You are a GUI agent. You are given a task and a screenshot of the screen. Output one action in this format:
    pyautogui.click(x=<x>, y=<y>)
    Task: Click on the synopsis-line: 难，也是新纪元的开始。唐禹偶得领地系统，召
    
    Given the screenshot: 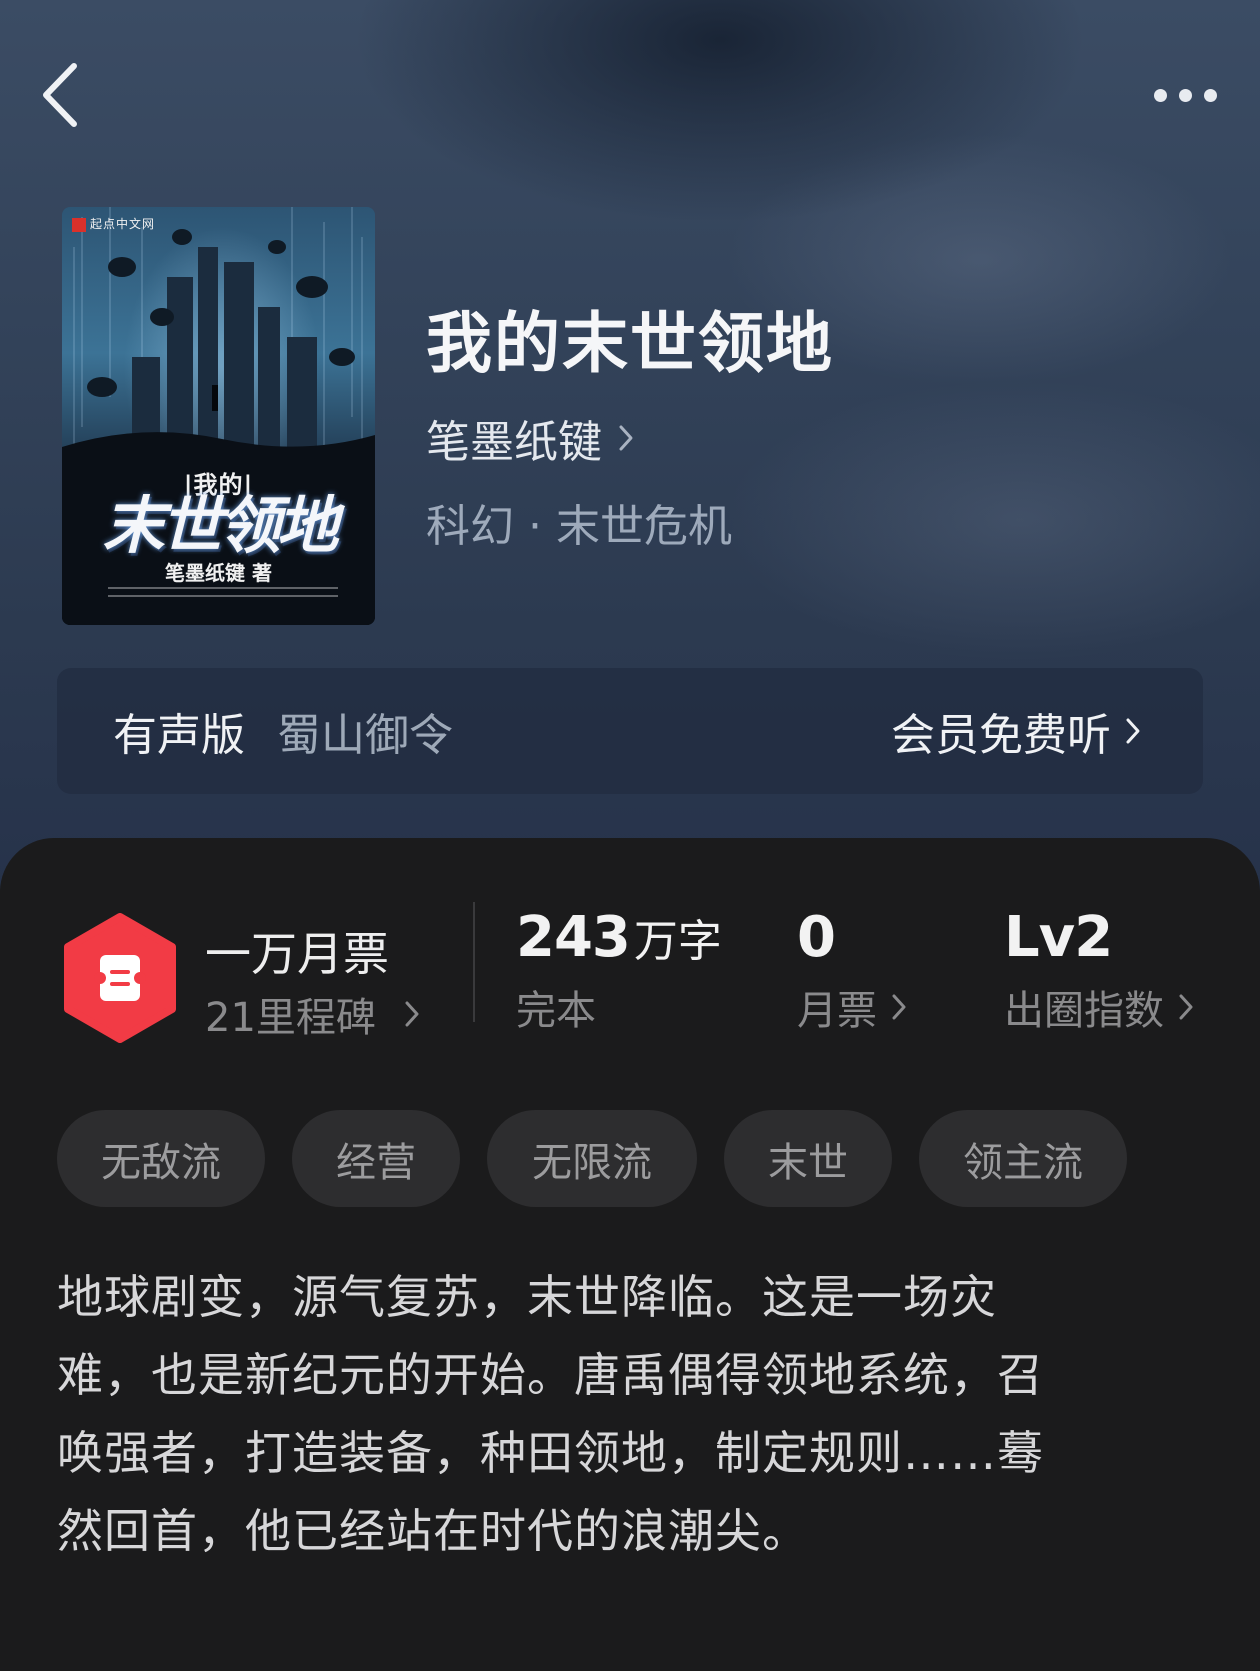 What is the action you would take?
    pyautogui.click(x=550, y=1375)
    